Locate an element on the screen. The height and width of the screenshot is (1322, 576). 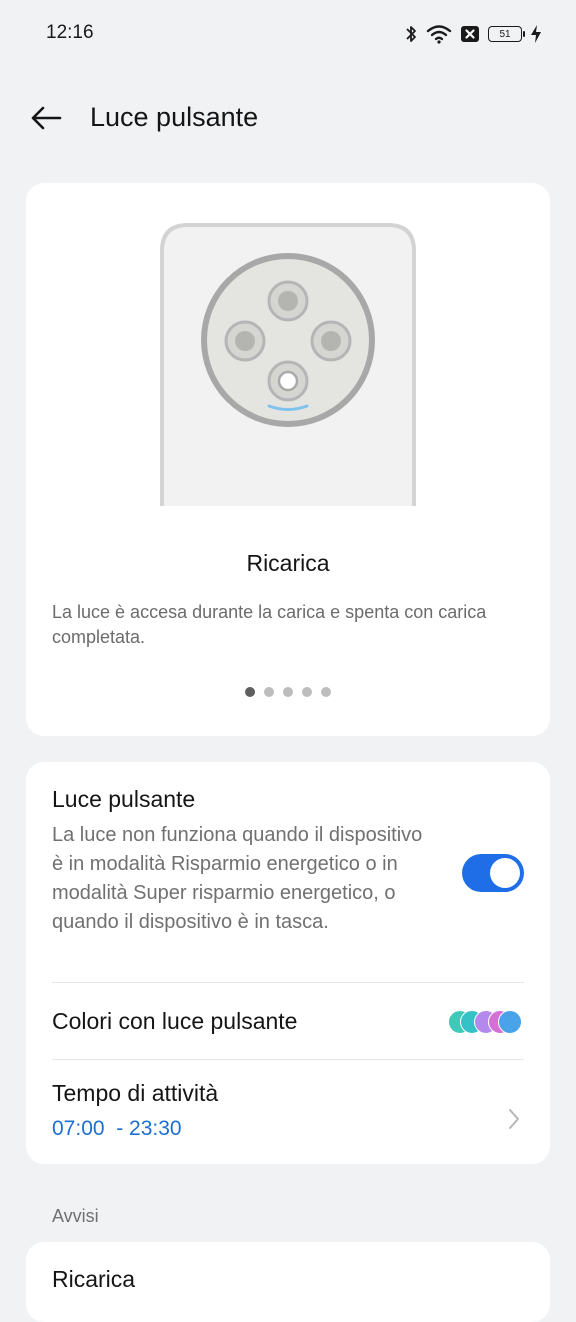
bluetooth-icon is located at coordinates (411, 34).